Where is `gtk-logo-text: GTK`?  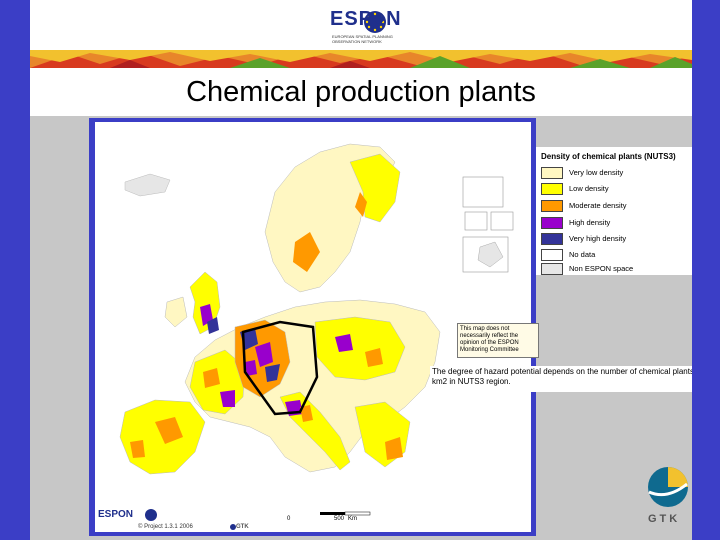
gtk-logo-text: GTK is located at coordinates (664, 519).